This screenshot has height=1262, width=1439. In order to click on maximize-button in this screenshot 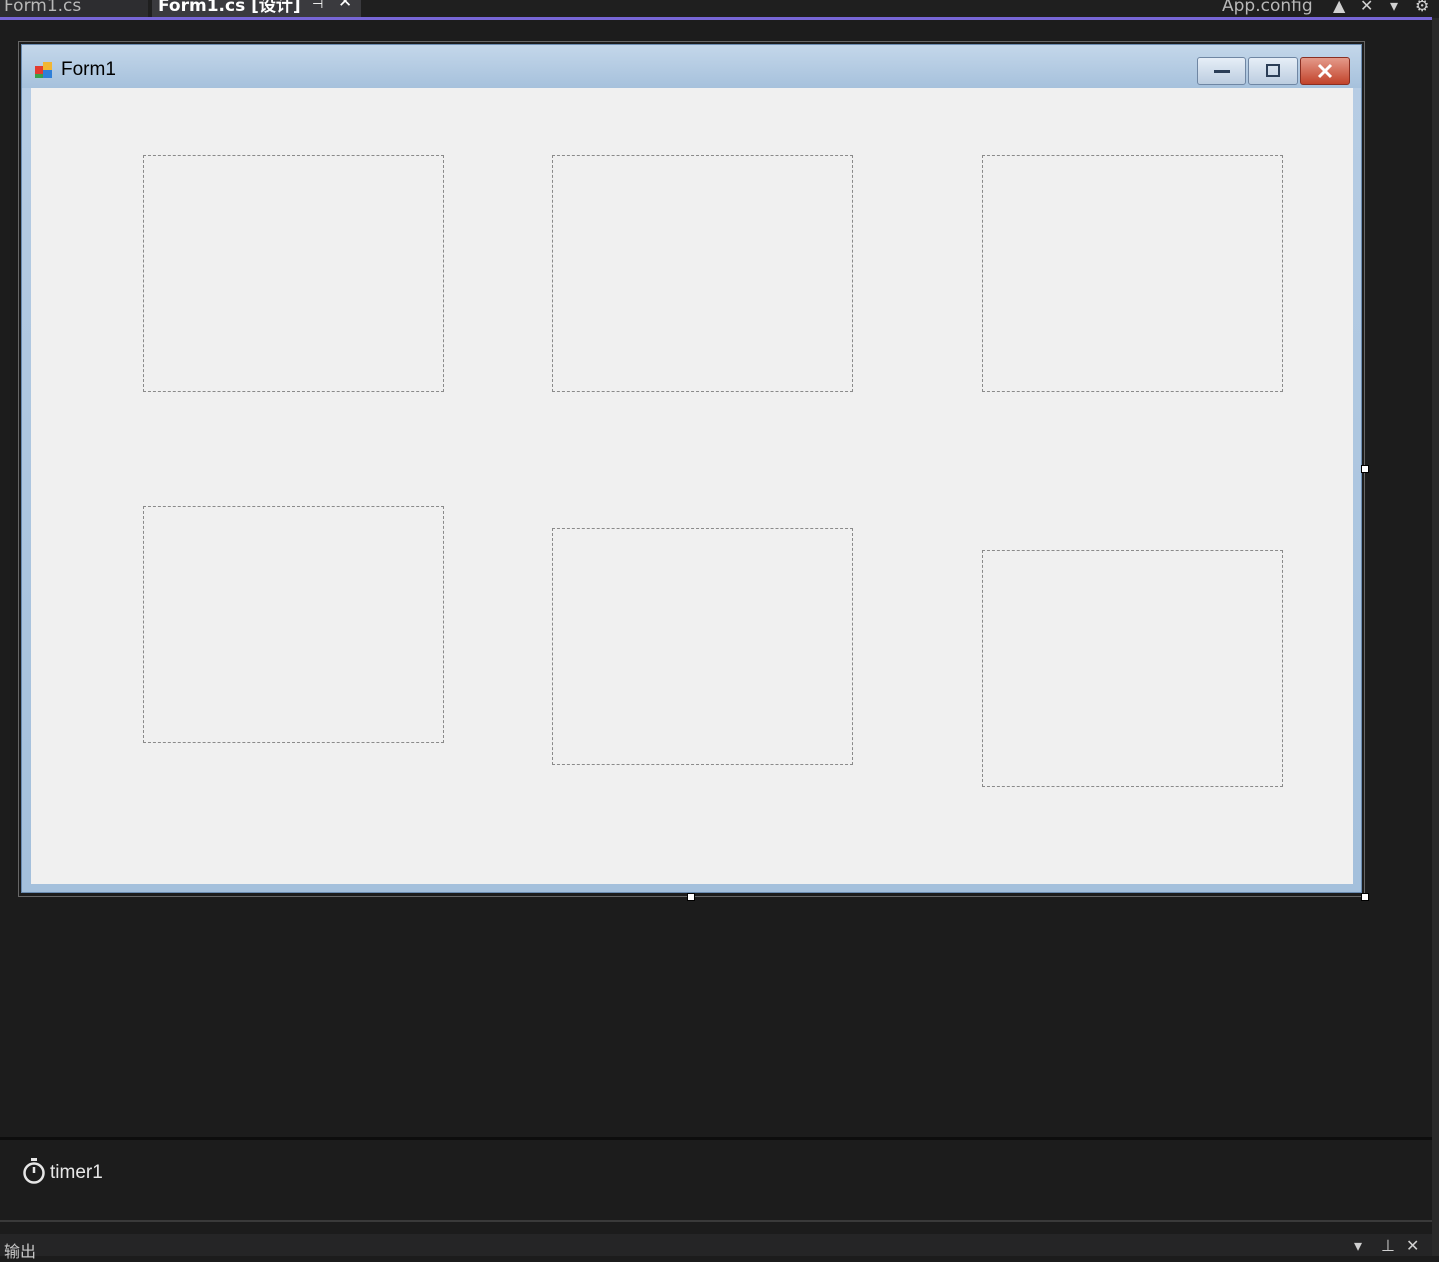, I will do `click(1273, 71)`.